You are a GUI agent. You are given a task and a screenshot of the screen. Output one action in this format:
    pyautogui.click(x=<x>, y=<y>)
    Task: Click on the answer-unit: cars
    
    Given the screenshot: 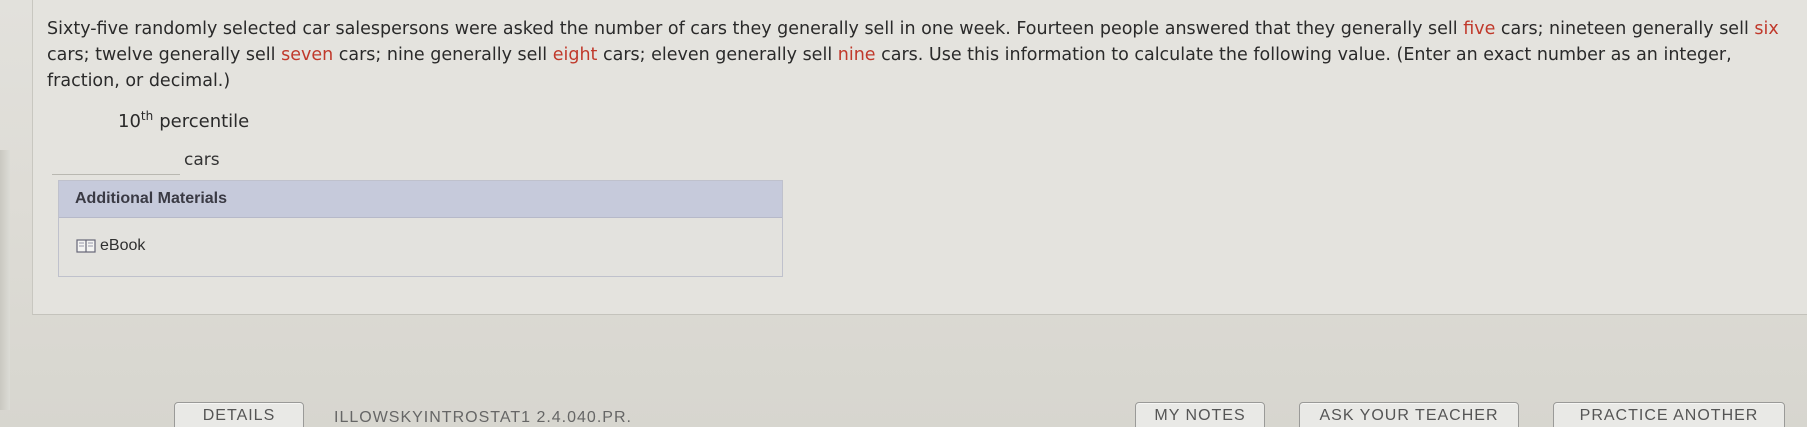 What is the action you would take?
    pyautogui.click(x=202, y=160)
    